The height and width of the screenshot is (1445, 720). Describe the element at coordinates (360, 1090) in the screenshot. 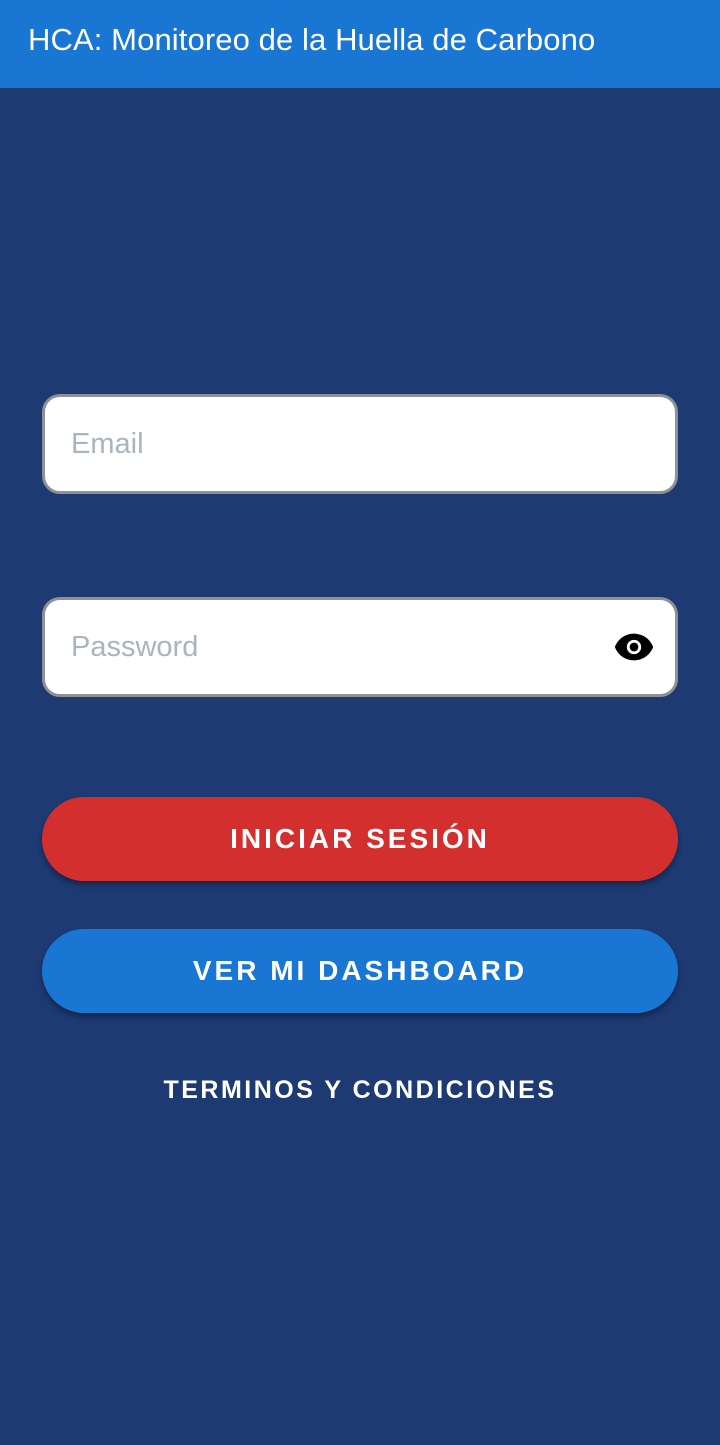

I see `terms-link: TERMINOS Y CONDICIONES` at that location.